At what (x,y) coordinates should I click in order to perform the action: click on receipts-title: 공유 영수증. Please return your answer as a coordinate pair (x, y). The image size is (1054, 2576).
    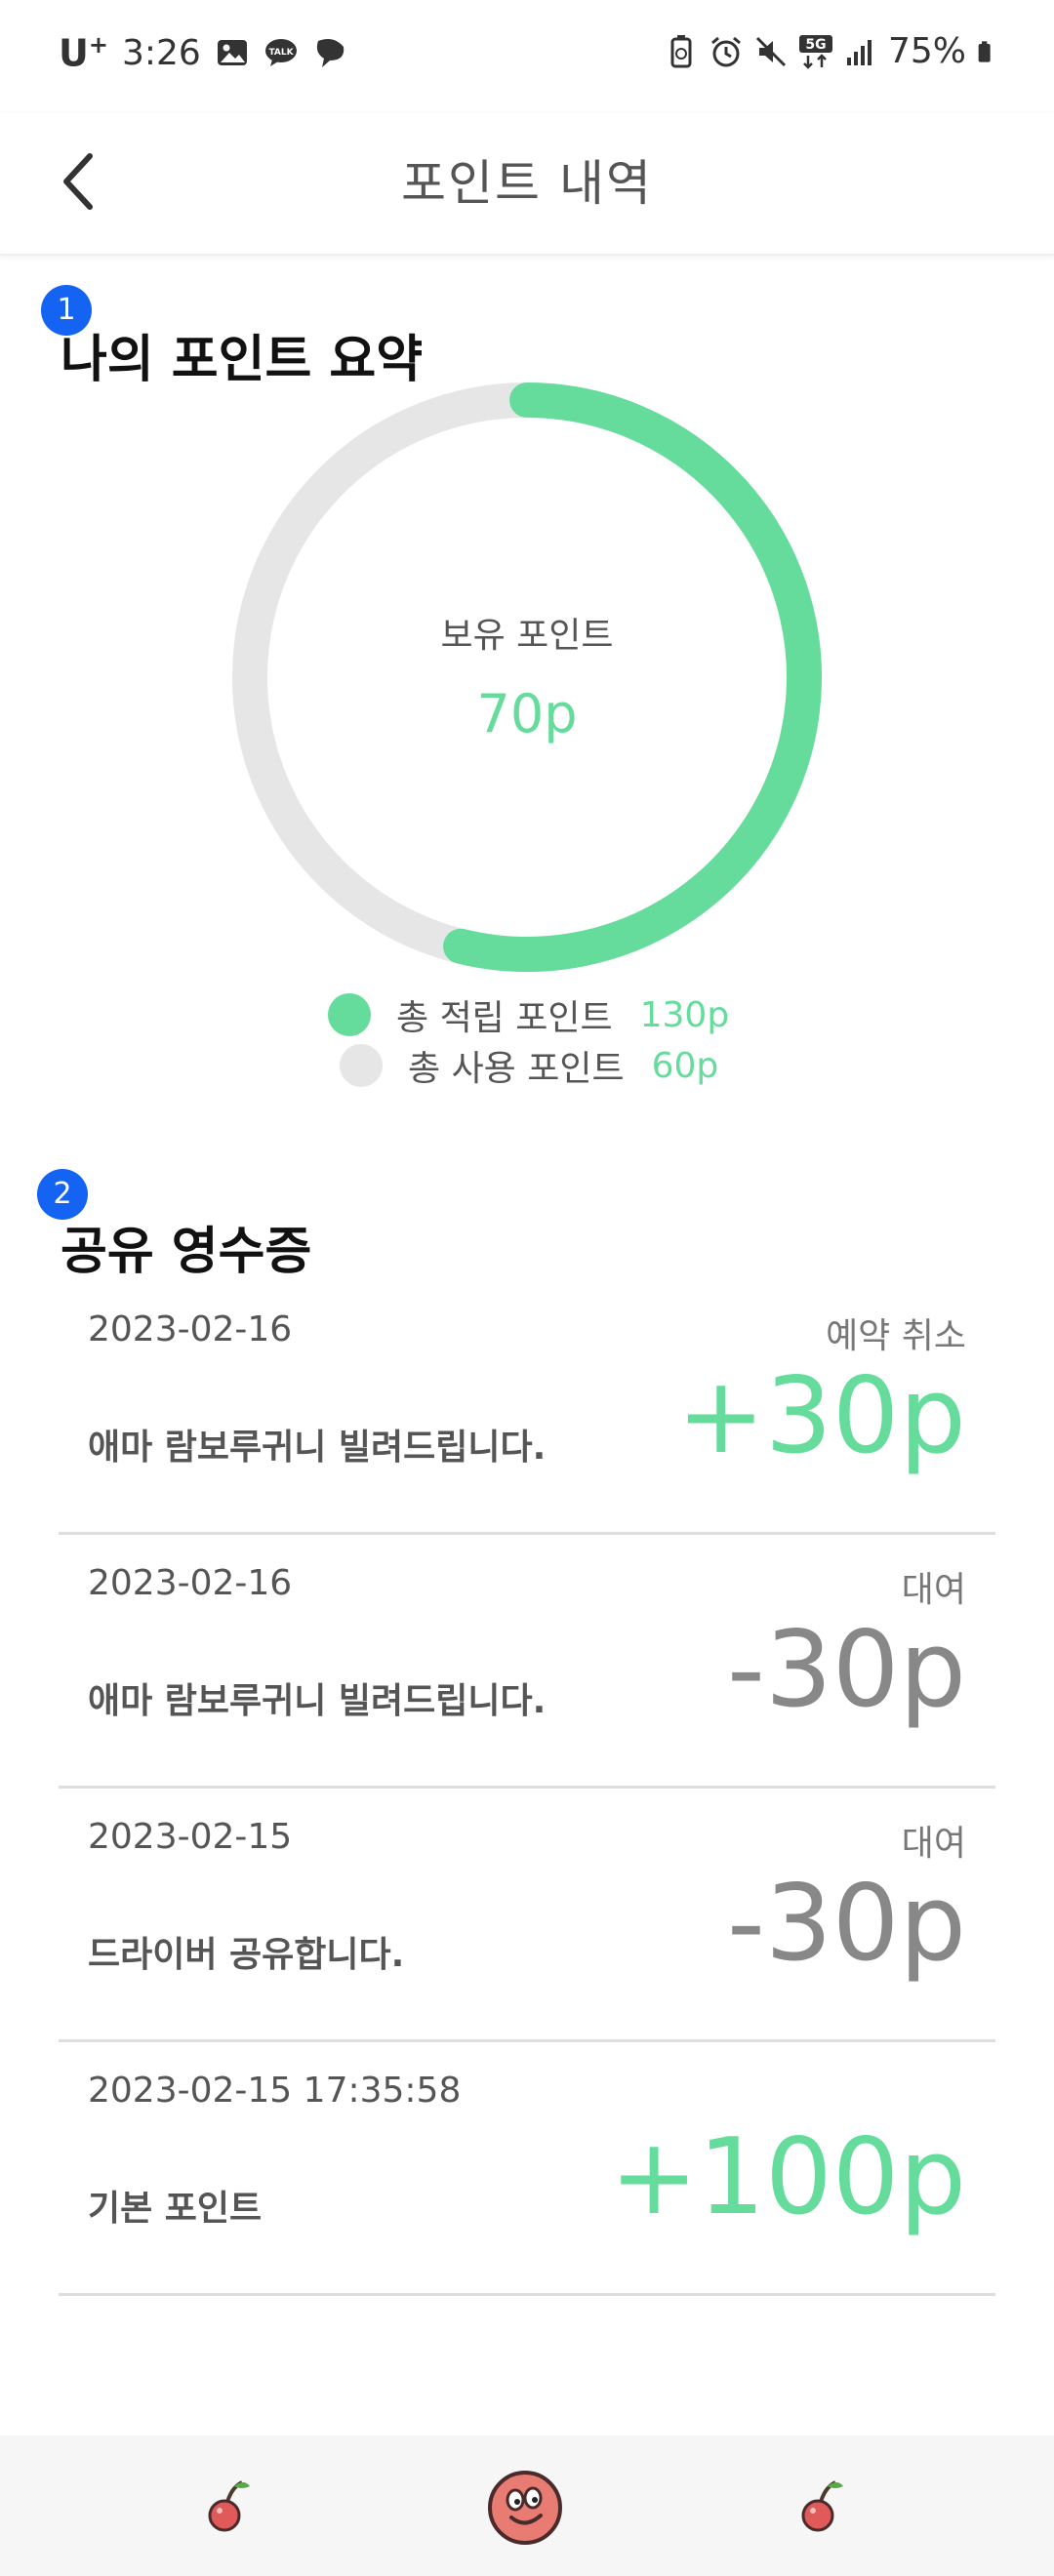
    Looking at the image, I should click on (186, 1252).